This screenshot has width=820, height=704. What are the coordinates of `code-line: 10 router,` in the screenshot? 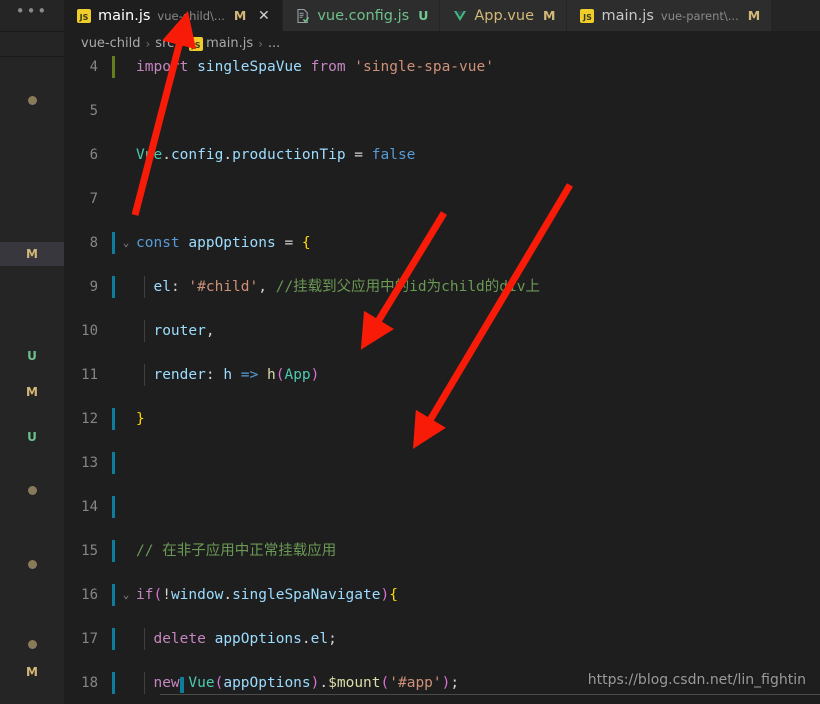 It's located at (442, 331).